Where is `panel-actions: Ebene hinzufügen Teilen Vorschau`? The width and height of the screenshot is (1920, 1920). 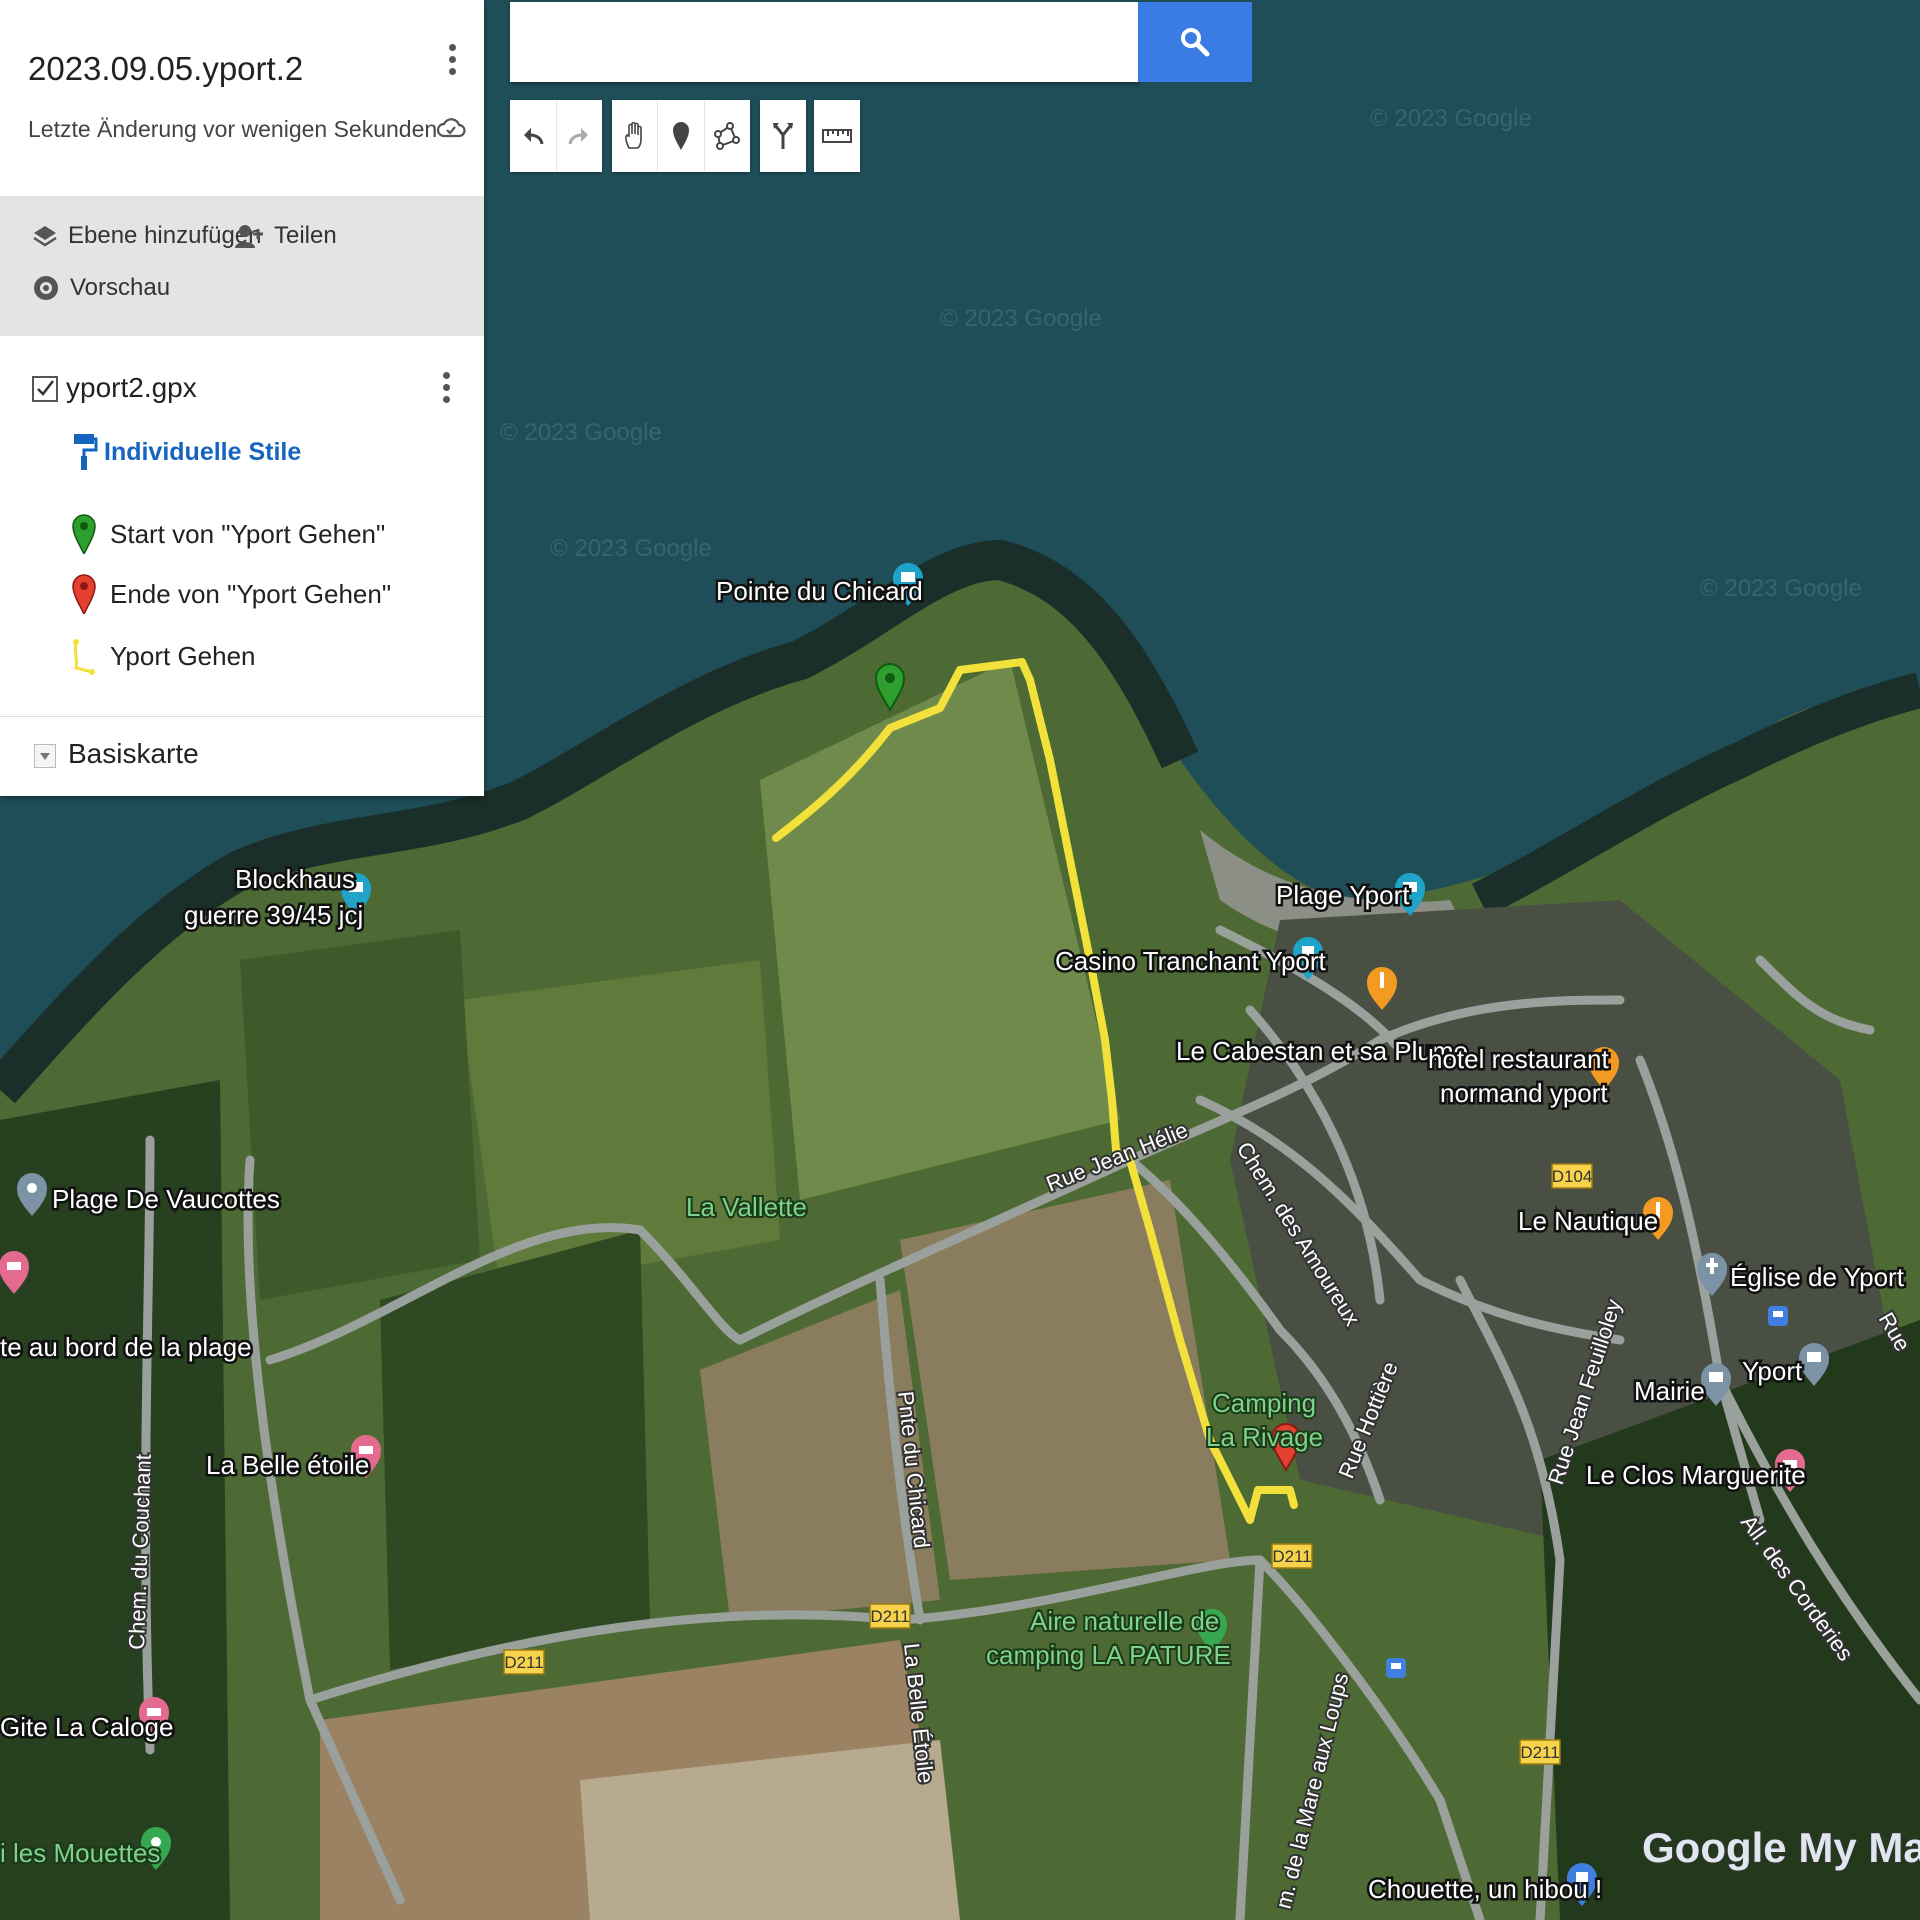
panel-actions: Ebene hinzufügen Teilen Vorschau is located at coordinates (242, 266).